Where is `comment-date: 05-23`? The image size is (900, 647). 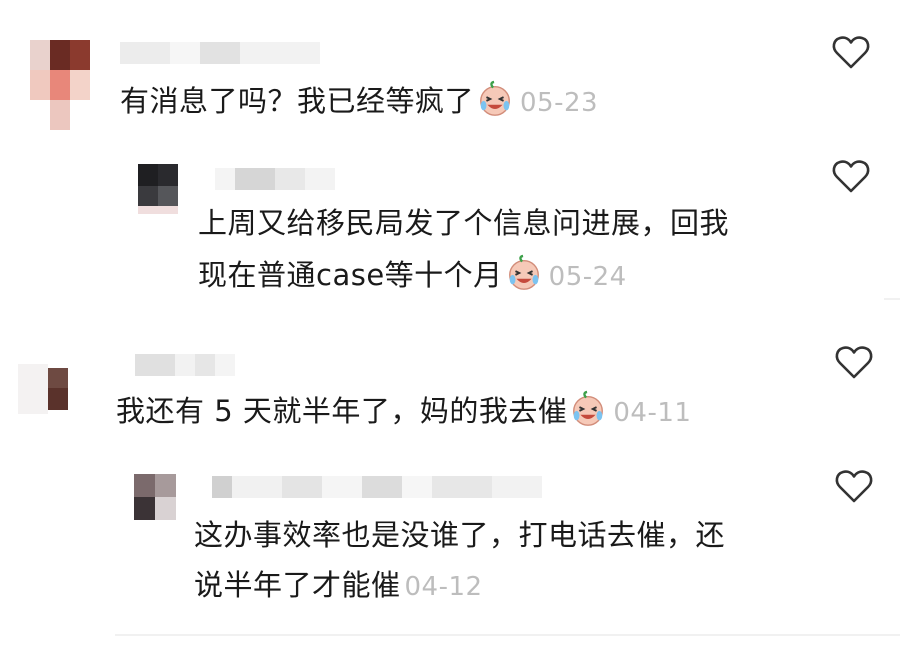 comment-date: 05-23 is located at coordinates (559, 103).